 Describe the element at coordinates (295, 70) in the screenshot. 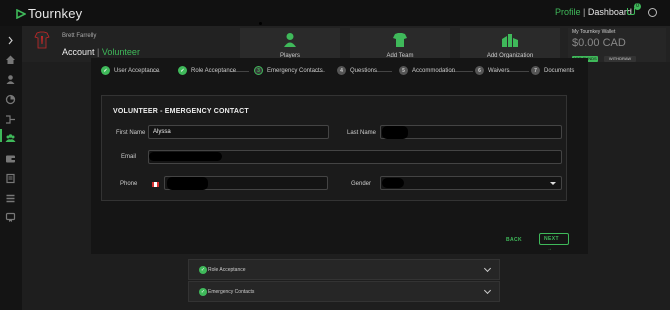

I see `step-label: Emergency Contacts` at that location.